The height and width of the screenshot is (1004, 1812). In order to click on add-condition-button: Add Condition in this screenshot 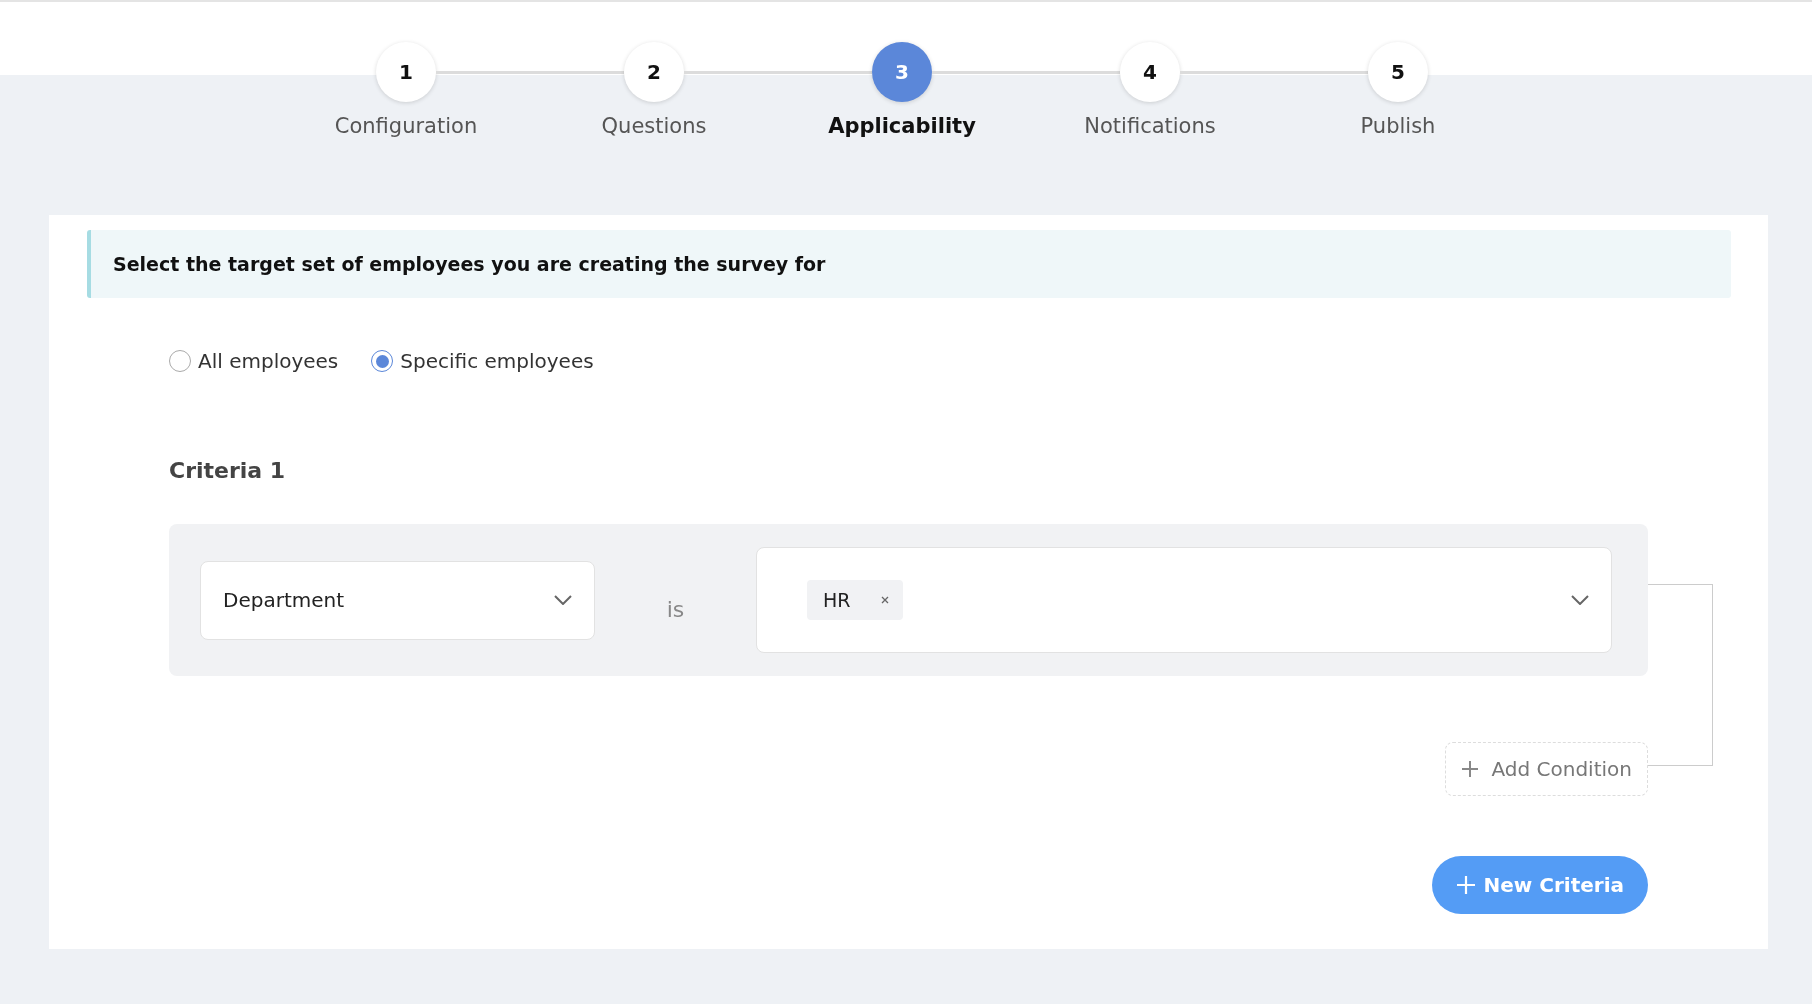, I will do `click(1546, 769)`.